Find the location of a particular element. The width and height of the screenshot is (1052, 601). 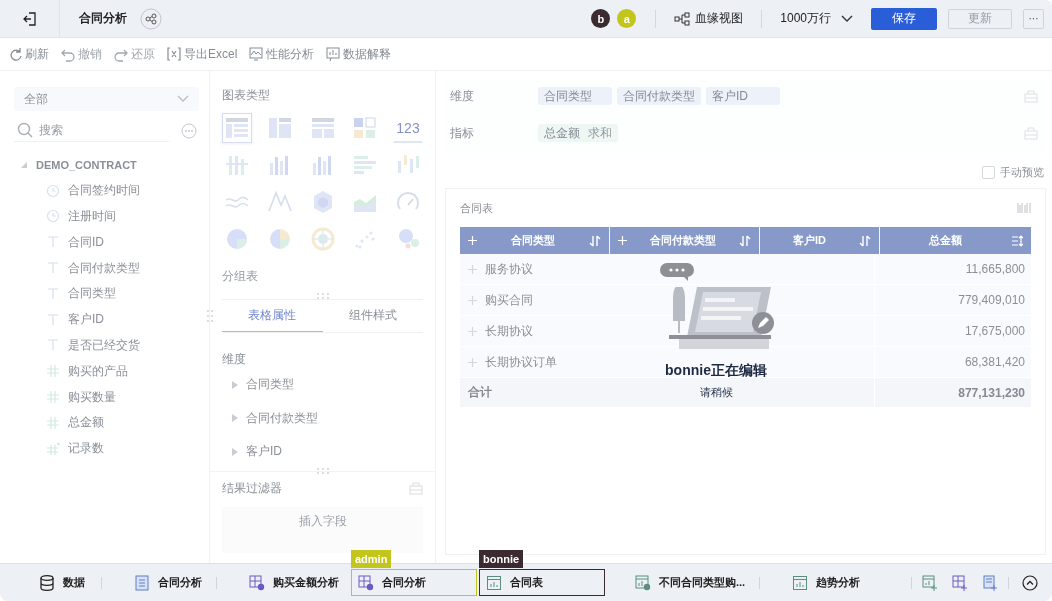

row-limit-dropdown: 1000万行 is located at coordinates (816, 18).